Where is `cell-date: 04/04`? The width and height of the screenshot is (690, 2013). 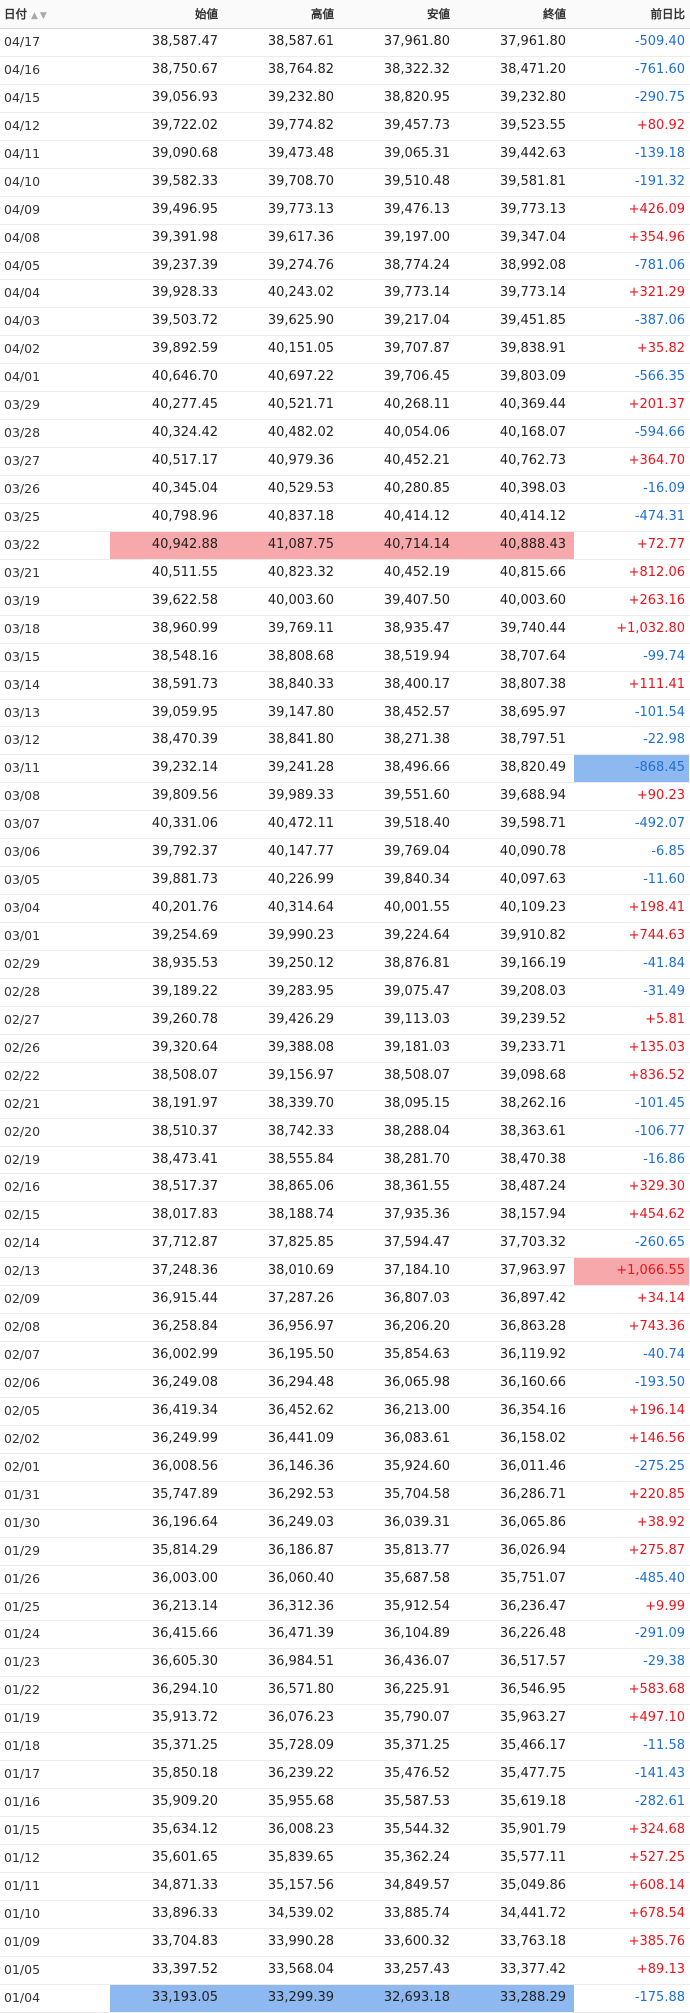
cell-date: 04/04 is located at coordinates (22, 293).